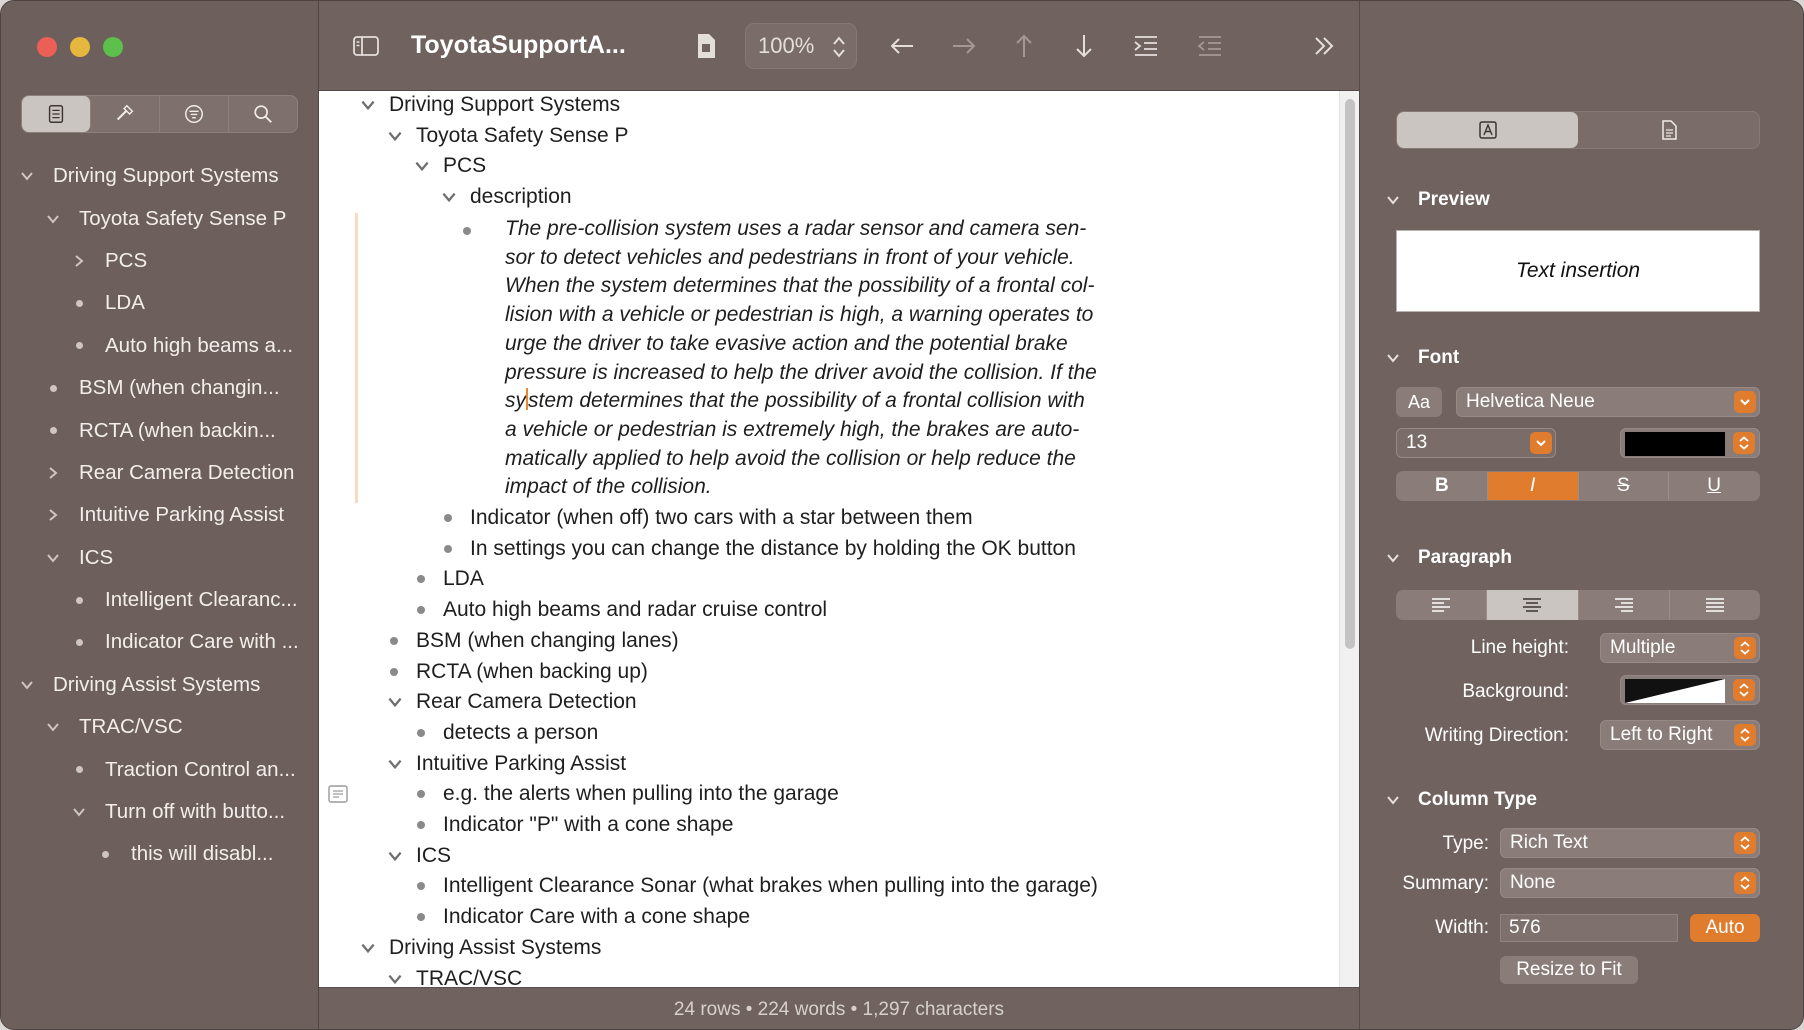 This screenshot has width=1804, height=1030. I want to click on underline-button: U, so click(1714, 486).